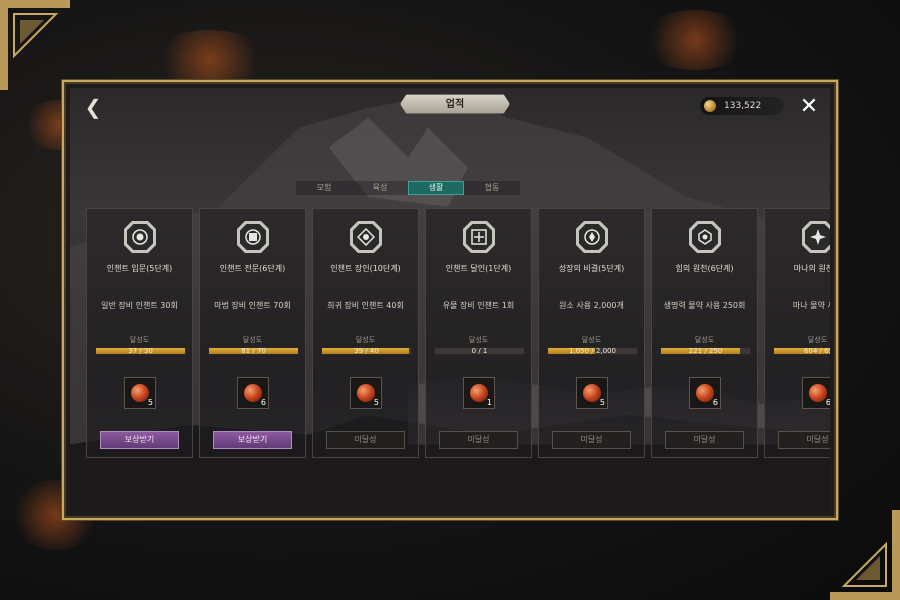 The height and width of the screenshot is (600, 900). I want to click on background-ember, so click(695, 40).